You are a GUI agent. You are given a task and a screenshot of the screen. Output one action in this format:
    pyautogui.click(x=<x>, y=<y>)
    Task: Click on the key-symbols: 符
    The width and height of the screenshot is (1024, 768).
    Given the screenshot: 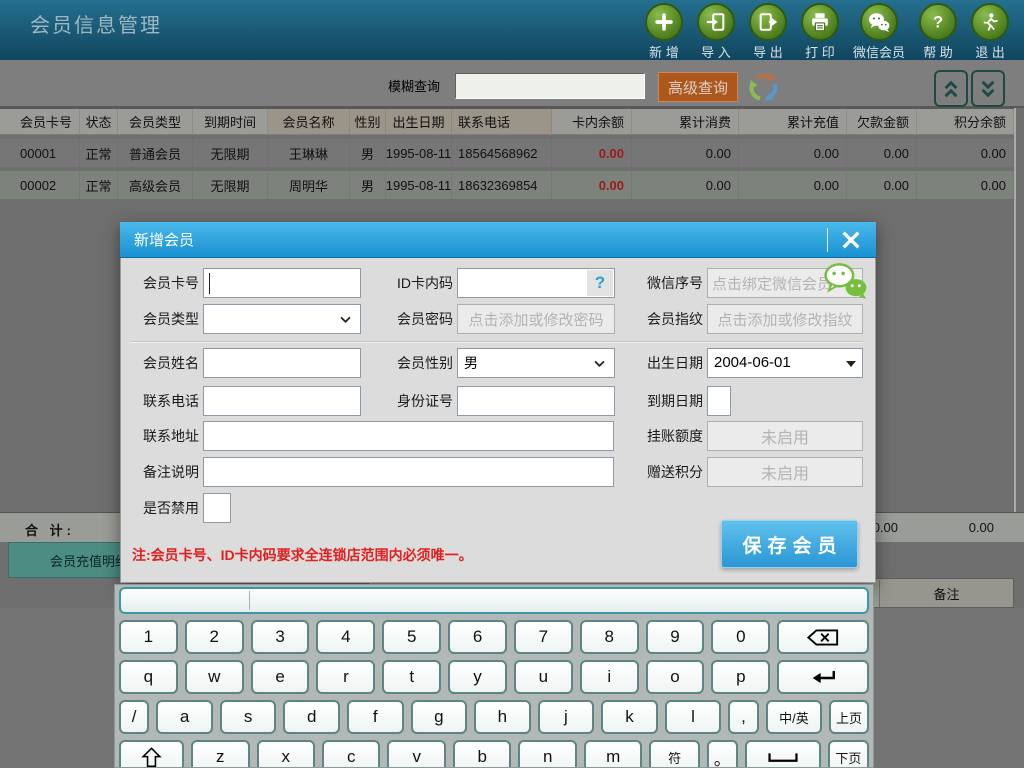 What is the action you would take?
    pyautogui.click(x=674, y=753)
    